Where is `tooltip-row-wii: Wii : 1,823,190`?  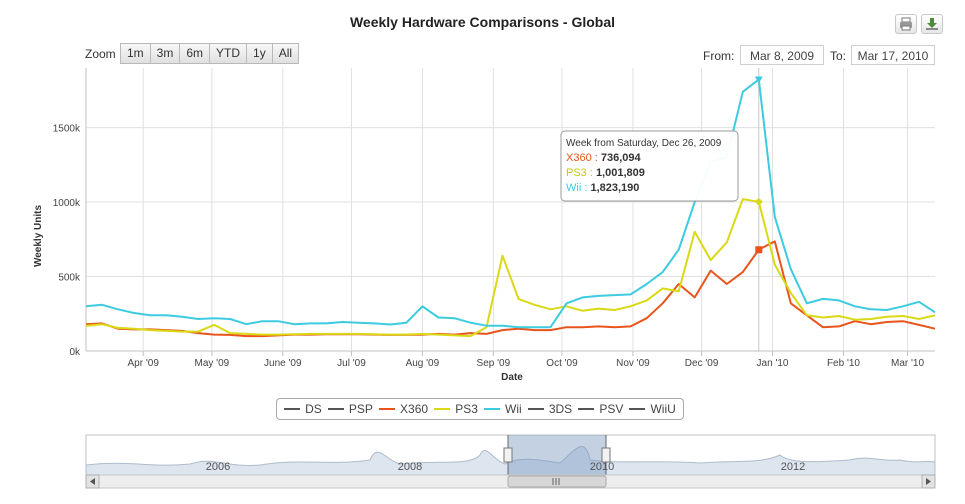 tooltip-row-wii: Wii : 1,823,190 is located at coordinates (602, 188).